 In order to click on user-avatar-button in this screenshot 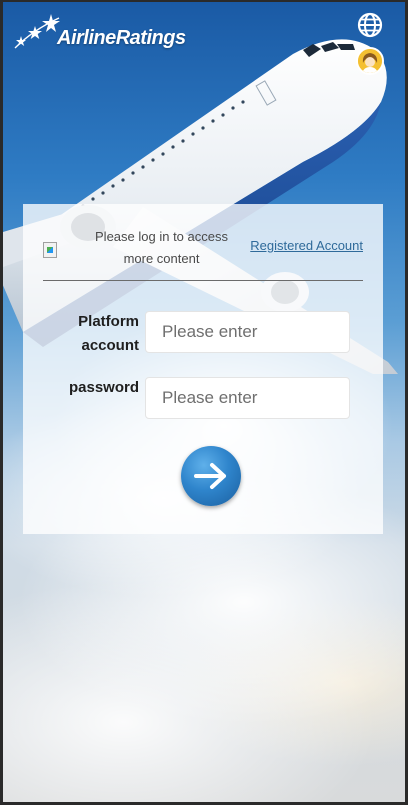, I will do `click(370, 61)`.